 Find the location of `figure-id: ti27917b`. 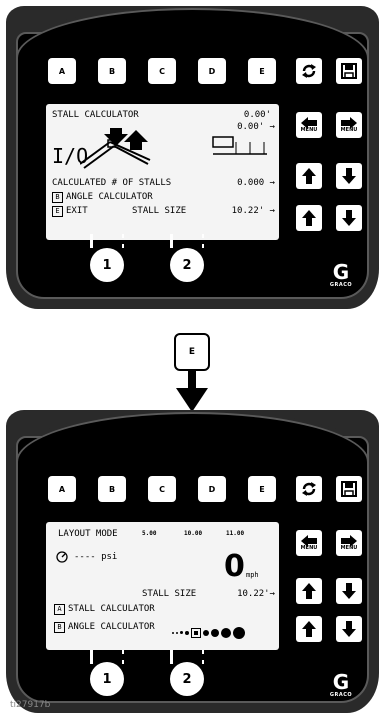

figure-id: ti27917b is located at coordinates (30, 705).